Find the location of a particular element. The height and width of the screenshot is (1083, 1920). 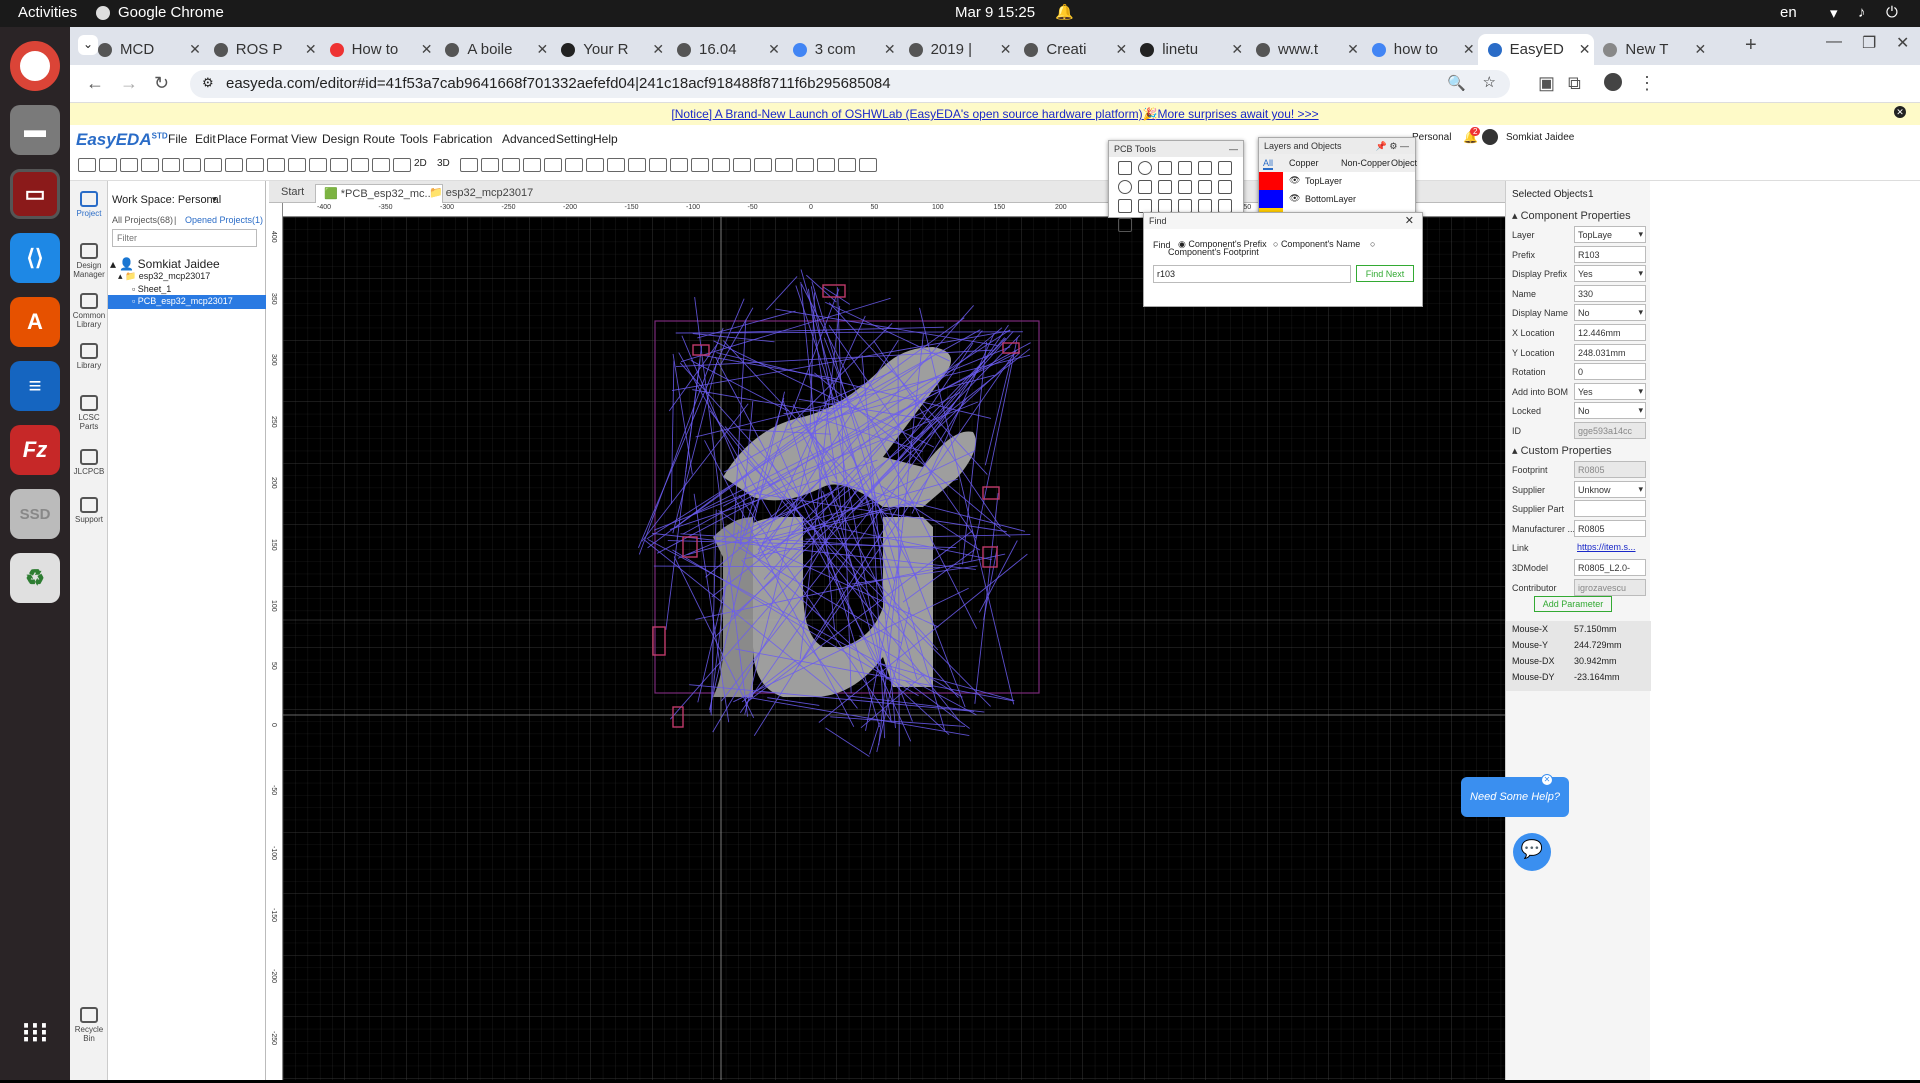

menu-tools: Tools is located at coordinates (414, 139).